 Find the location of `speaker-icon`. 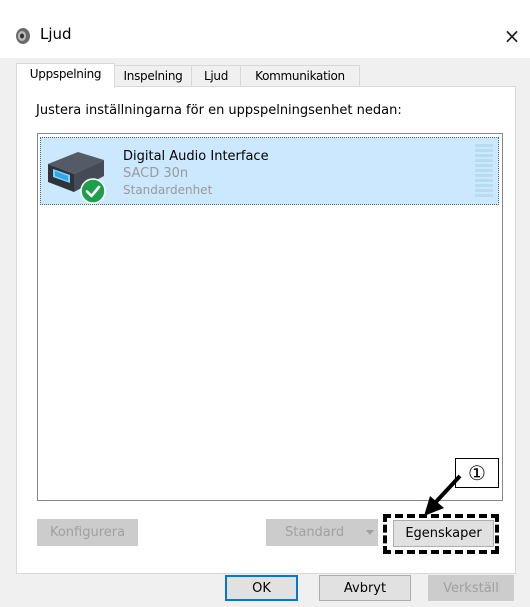

speaker-icon is located at coordinates (23, 36).